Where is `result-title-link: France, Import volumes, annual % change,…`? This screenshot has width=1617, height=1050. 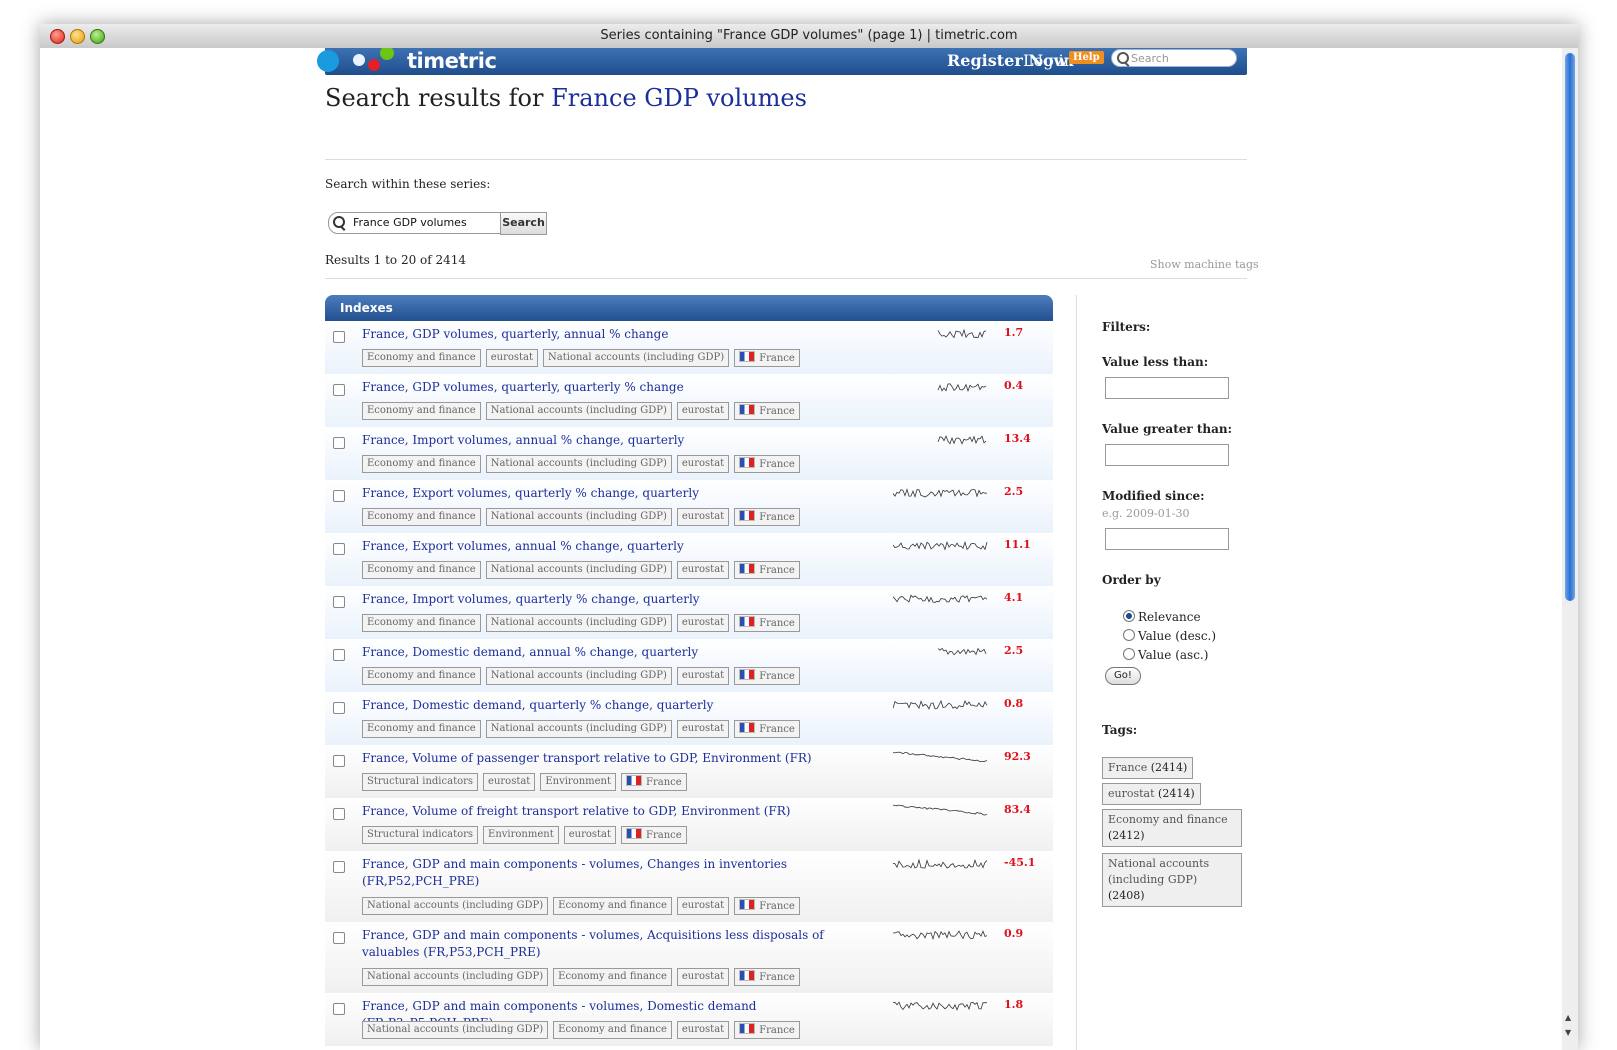
result-title-link: France, Import volumes, annual % change,… is located at coordinates (612, 440).